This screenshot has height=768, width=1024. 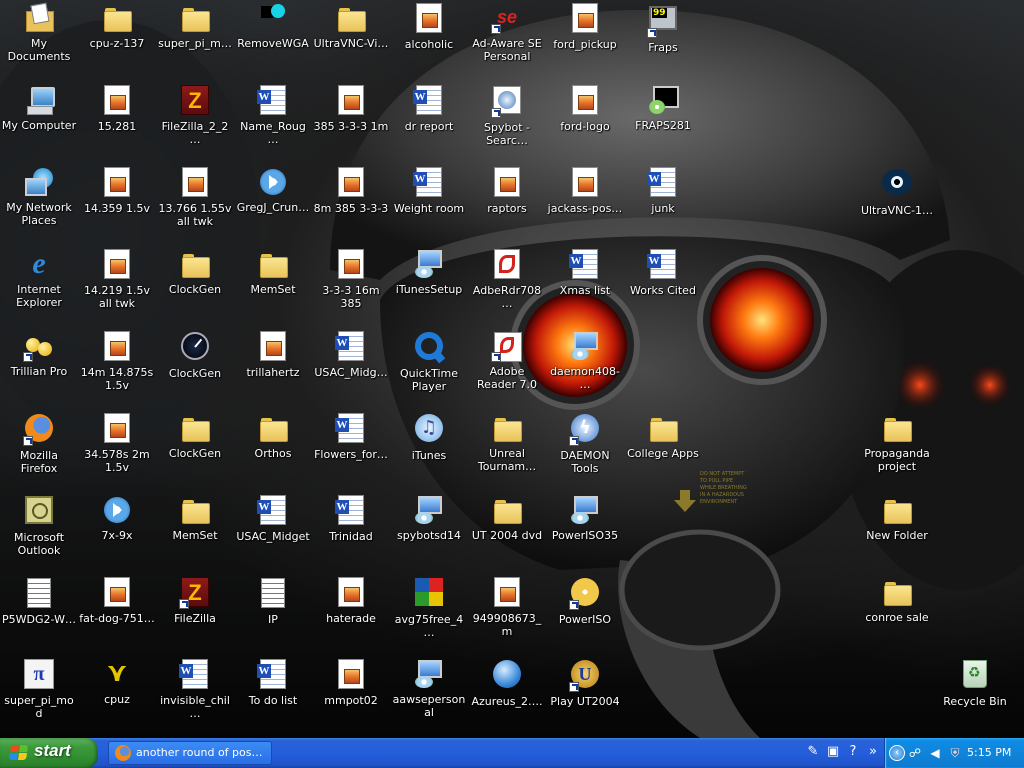 I want to click on desktop-icon: Microsoft Outlook, so click(x=39, y=525).